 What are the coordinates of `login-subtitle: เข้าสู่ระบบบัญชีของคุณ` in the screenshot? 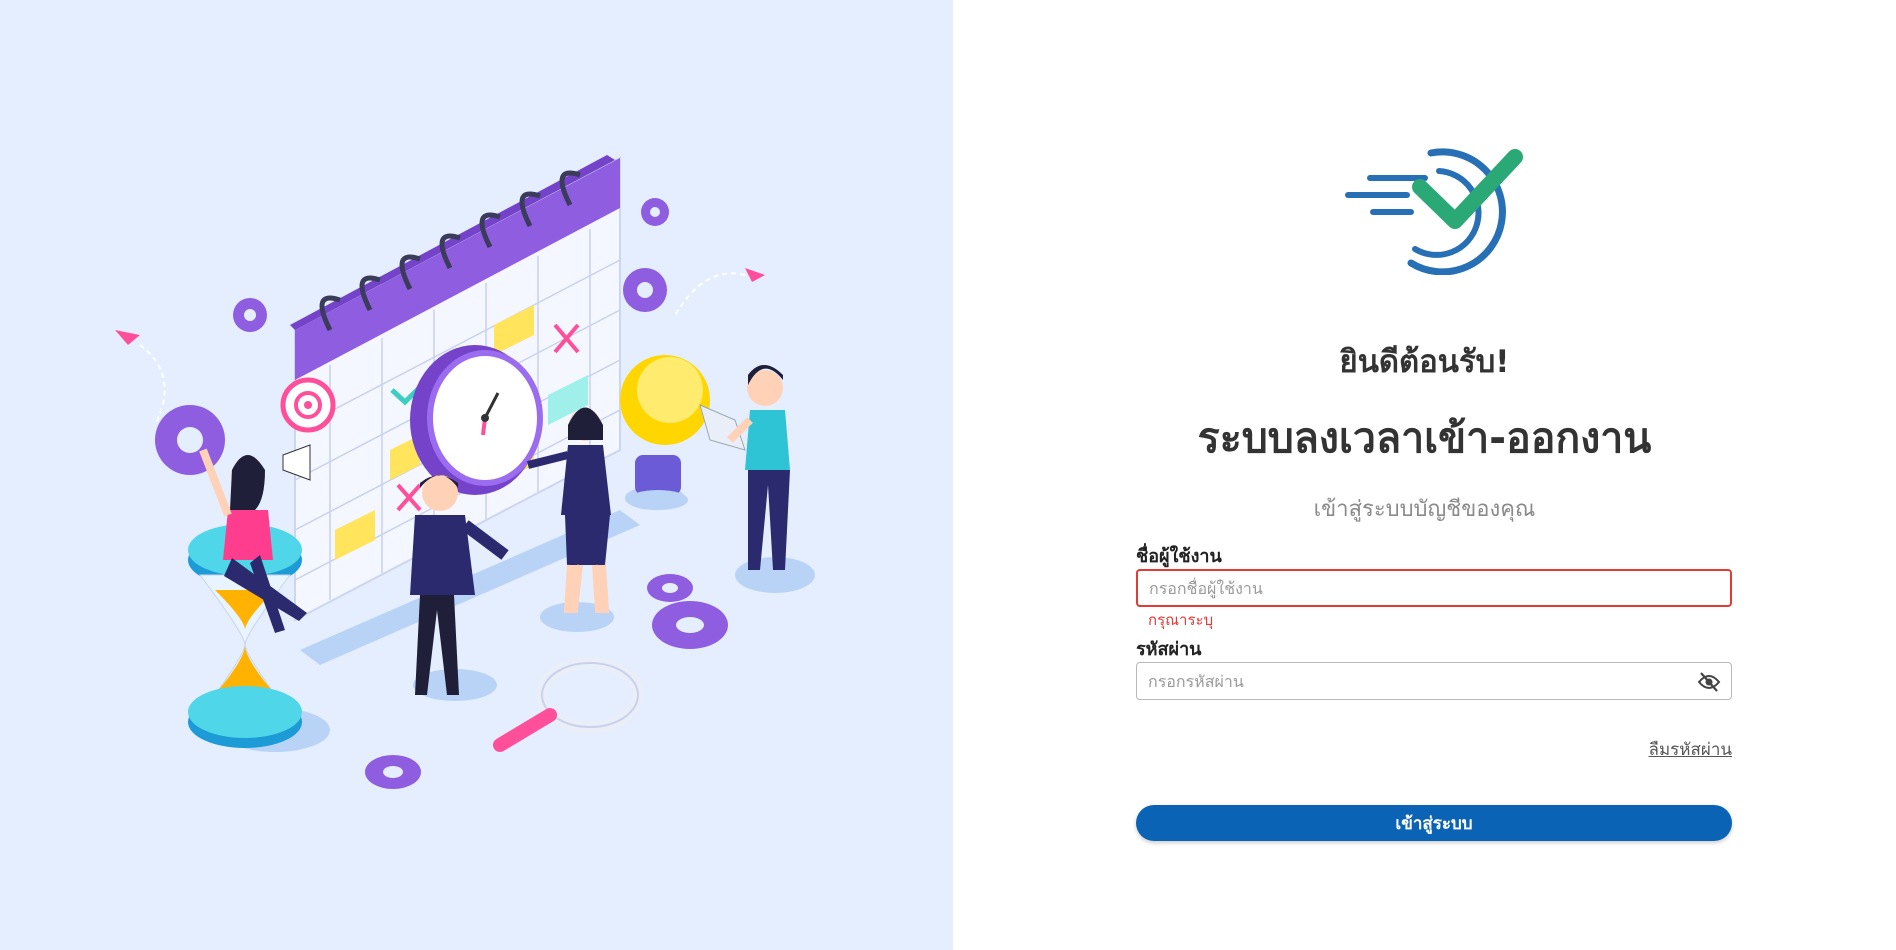 It's located at (1424, 509).